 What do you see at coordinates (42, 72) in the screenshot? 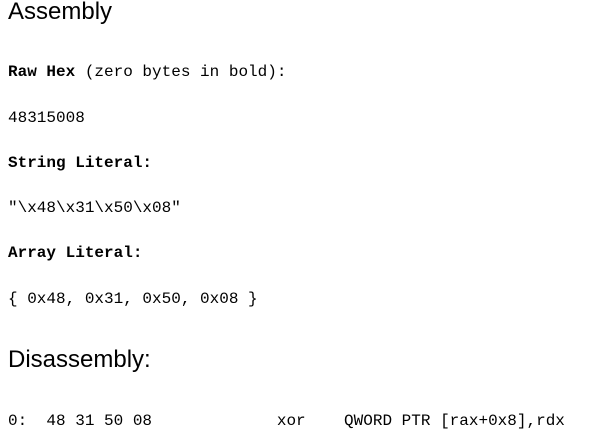
I see `raw-hex-label: Raw Hex` at bounding box center [42, 72].